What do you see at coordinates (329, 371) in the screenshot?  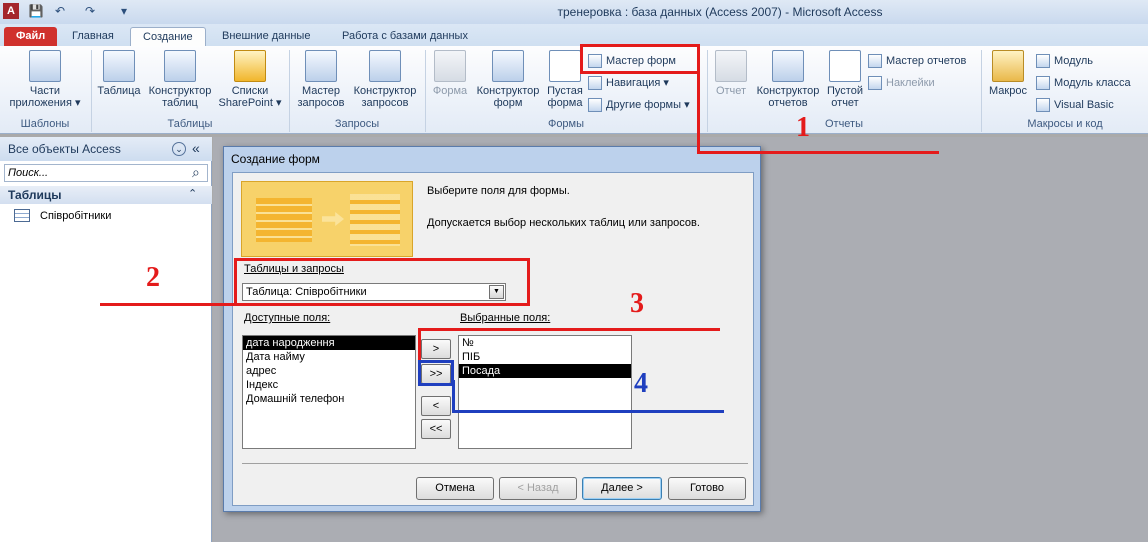 I see `list-item: адрес` at bounding box center [329, 371].